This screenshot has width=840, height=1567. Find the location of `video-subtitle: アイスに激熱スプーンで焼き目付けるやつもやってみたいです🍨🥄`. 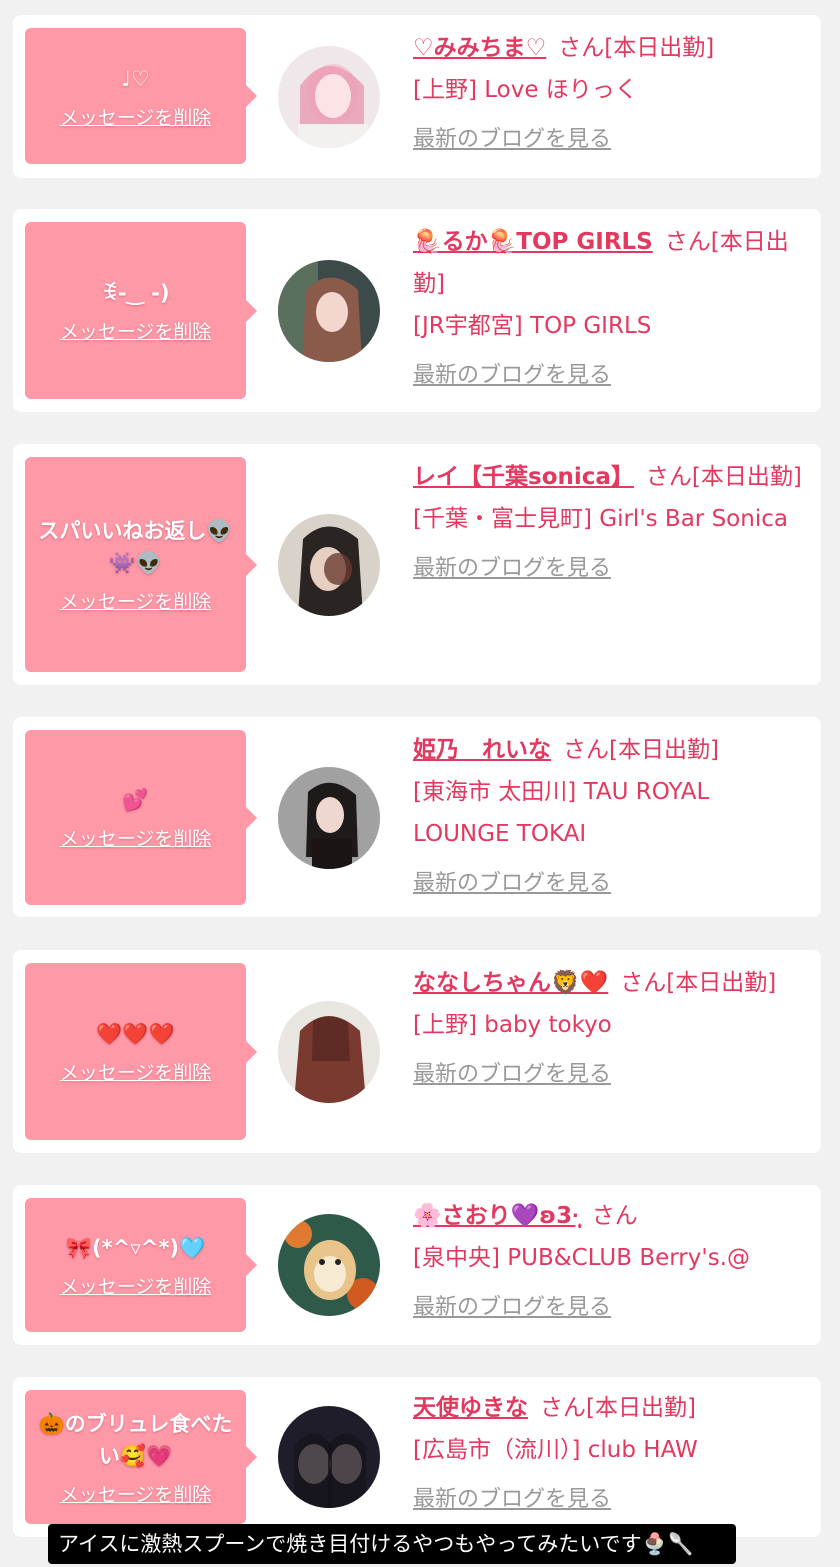

video-subtitle: アイスに激熱スプーンで焼き目付けるやつもやってみたいです🍨🥄 is located at coordinates (392, 1544).